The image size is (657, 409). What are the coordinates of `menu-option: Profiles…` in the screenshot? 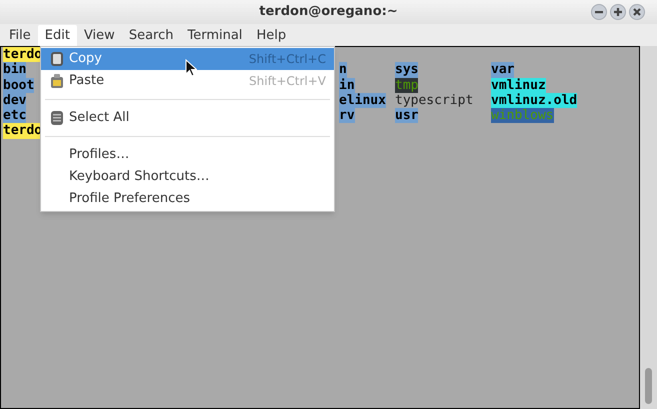 It's located at (187, 155).